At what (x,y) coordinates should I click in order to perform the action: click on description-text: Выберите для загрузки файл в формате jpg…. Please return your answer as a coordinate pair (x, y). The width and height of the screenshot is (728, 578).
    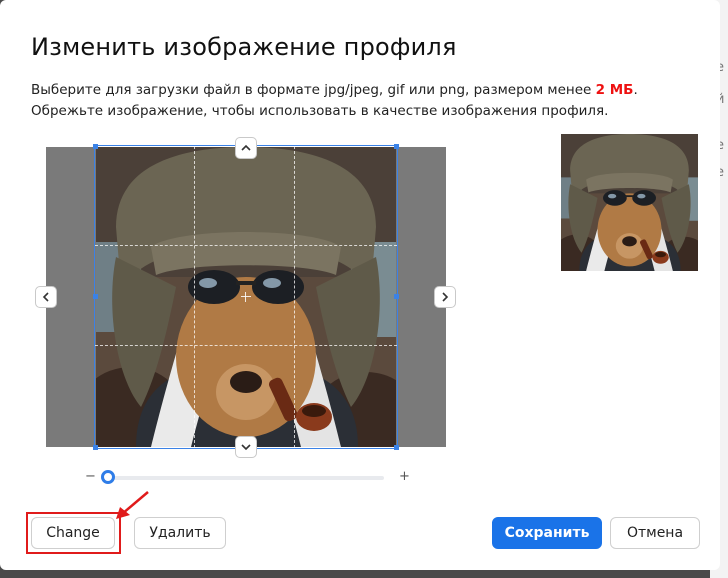
    Looking at the image, I should click on (313, 90).